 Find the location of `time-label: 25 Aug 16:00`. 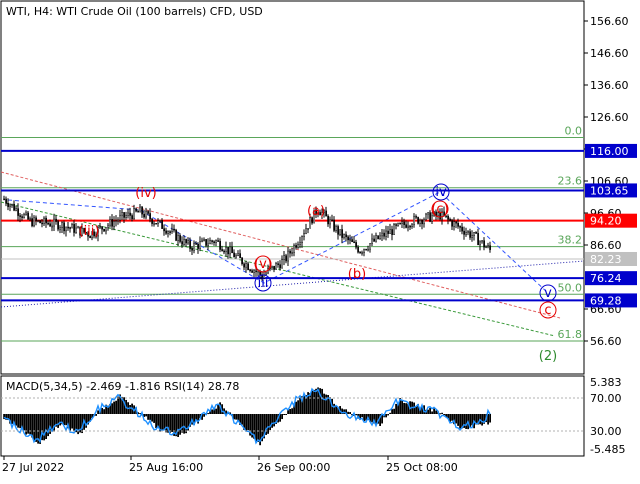

time-label: 25 Aug 16:00 is located at coordinates (166, 467).